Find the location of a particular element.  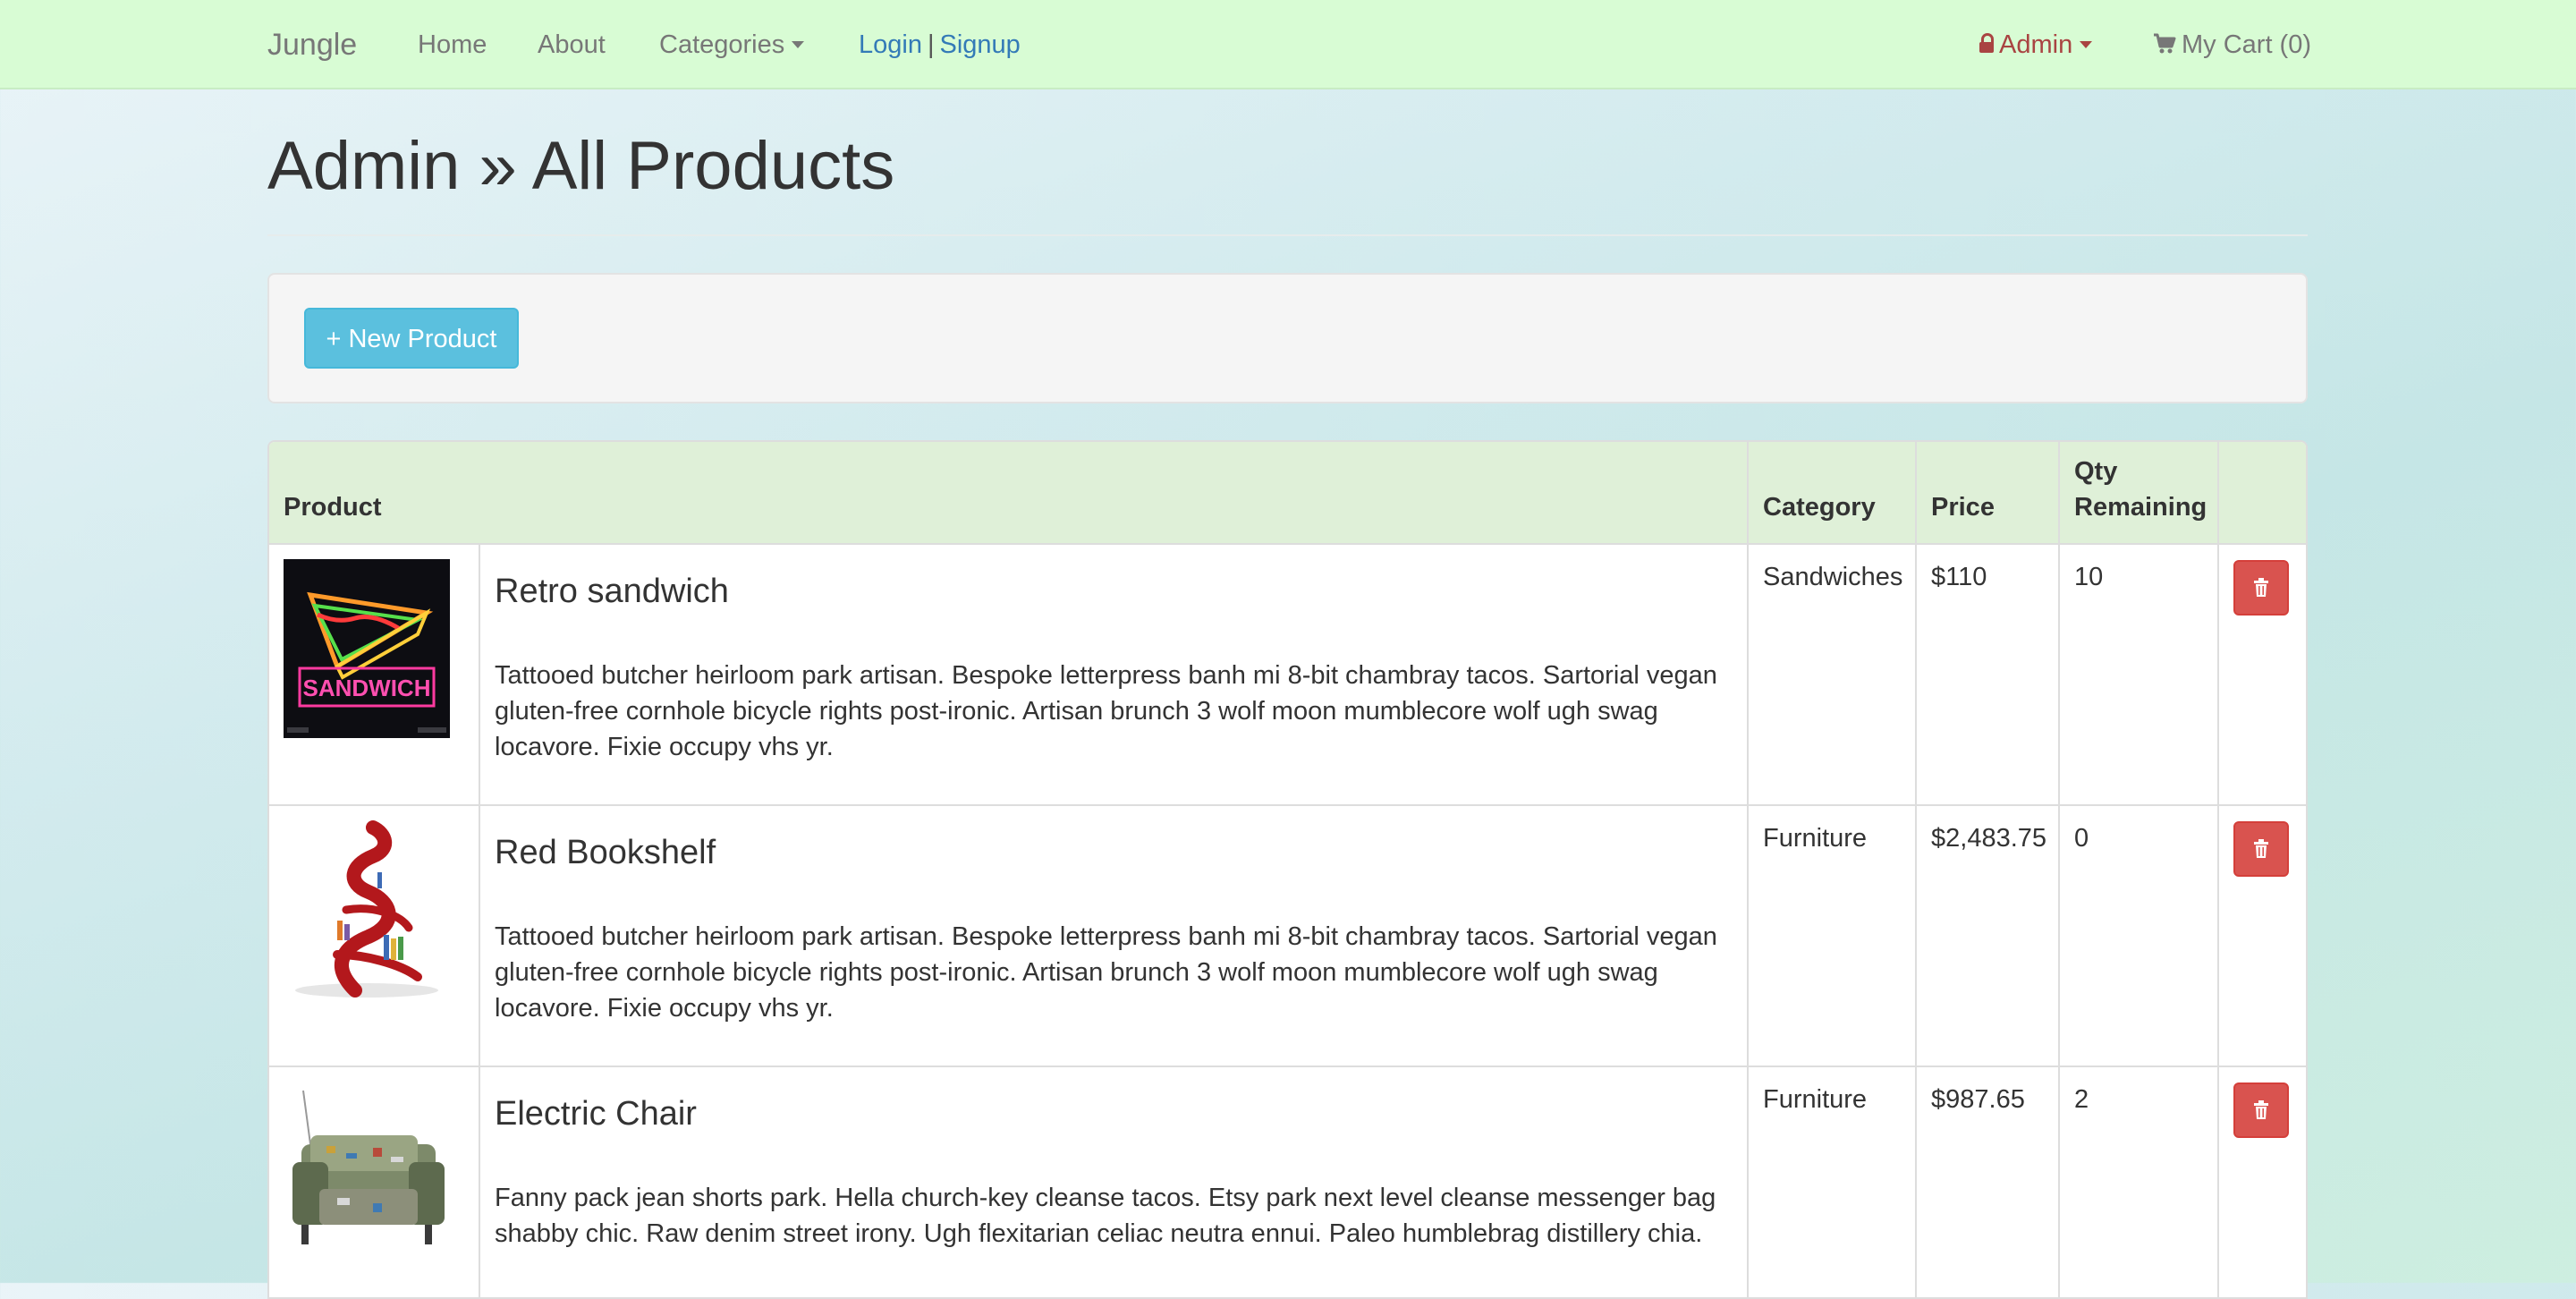

admin-label: Admin is located at coordinates (2036, 44).